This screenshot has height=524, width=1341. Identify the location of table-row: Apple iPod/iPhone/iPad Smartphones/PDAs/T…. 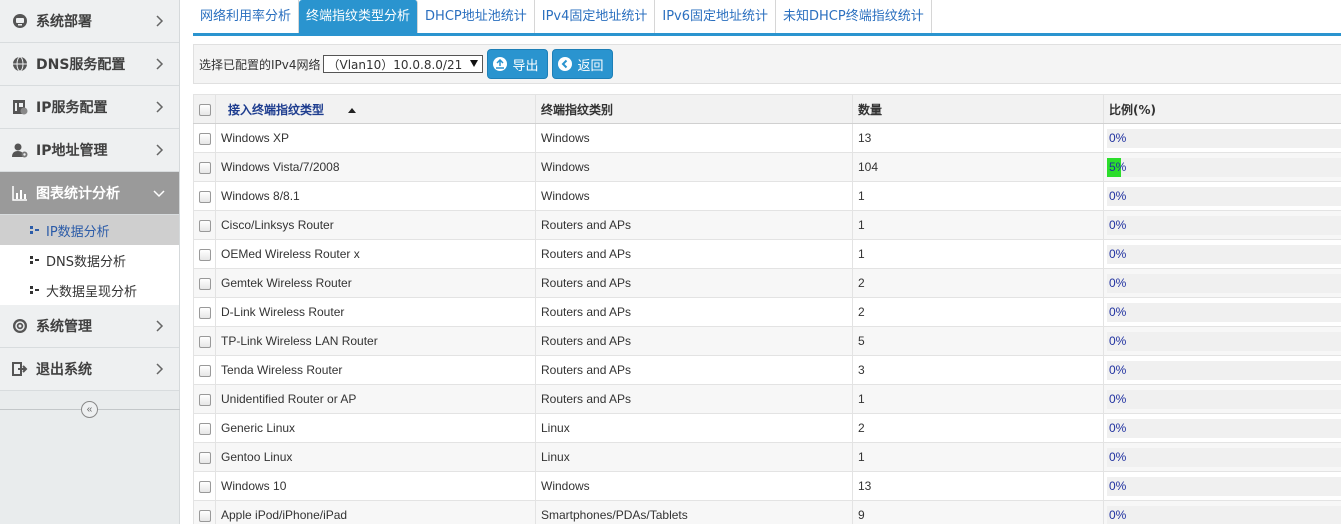
(767, 512).